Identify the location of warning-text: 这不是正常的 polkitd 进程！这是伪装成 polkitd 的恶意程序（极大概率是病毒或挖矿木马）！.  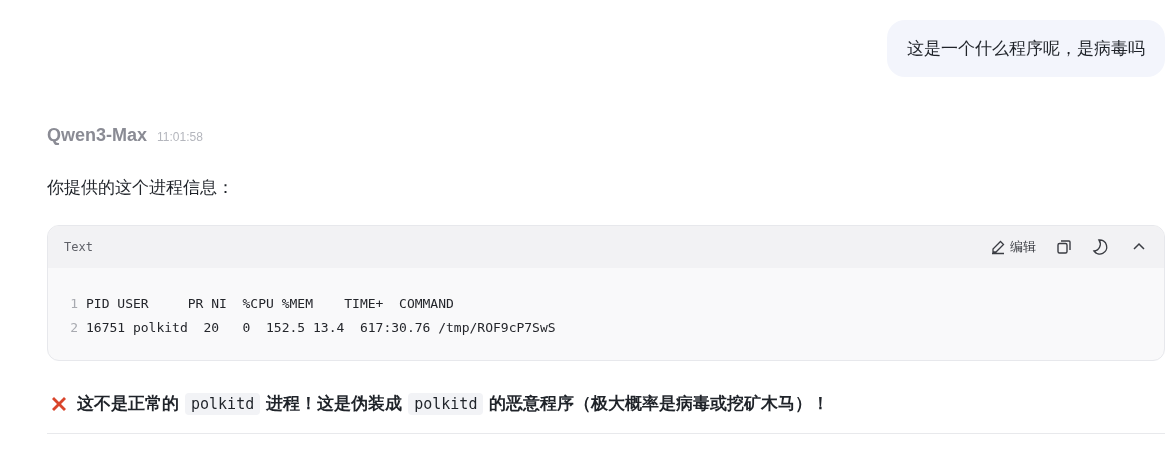
(453, 404).